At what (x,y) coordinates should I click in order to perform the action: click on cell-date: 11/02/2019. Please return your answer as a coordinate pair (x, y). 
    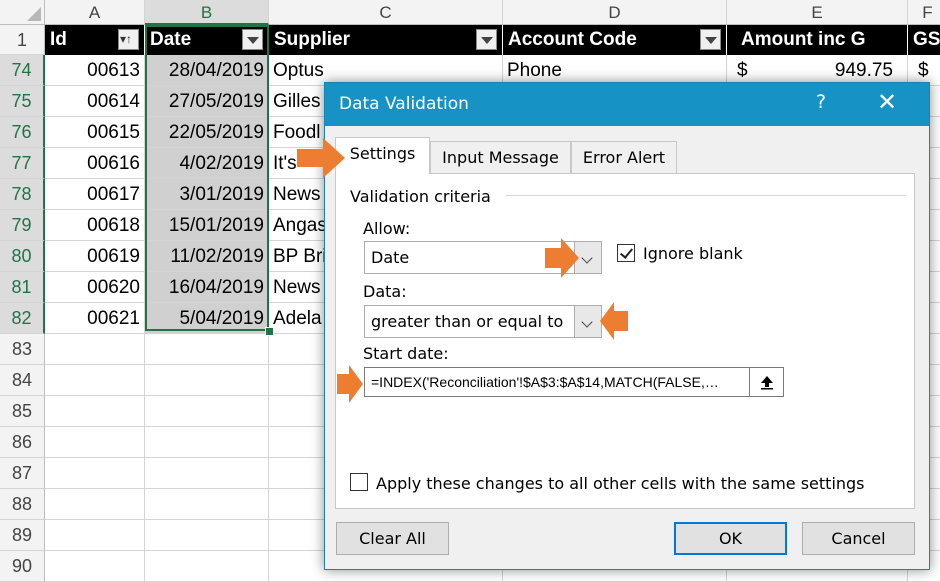
    Looking at the image, I should click on (207, 256).